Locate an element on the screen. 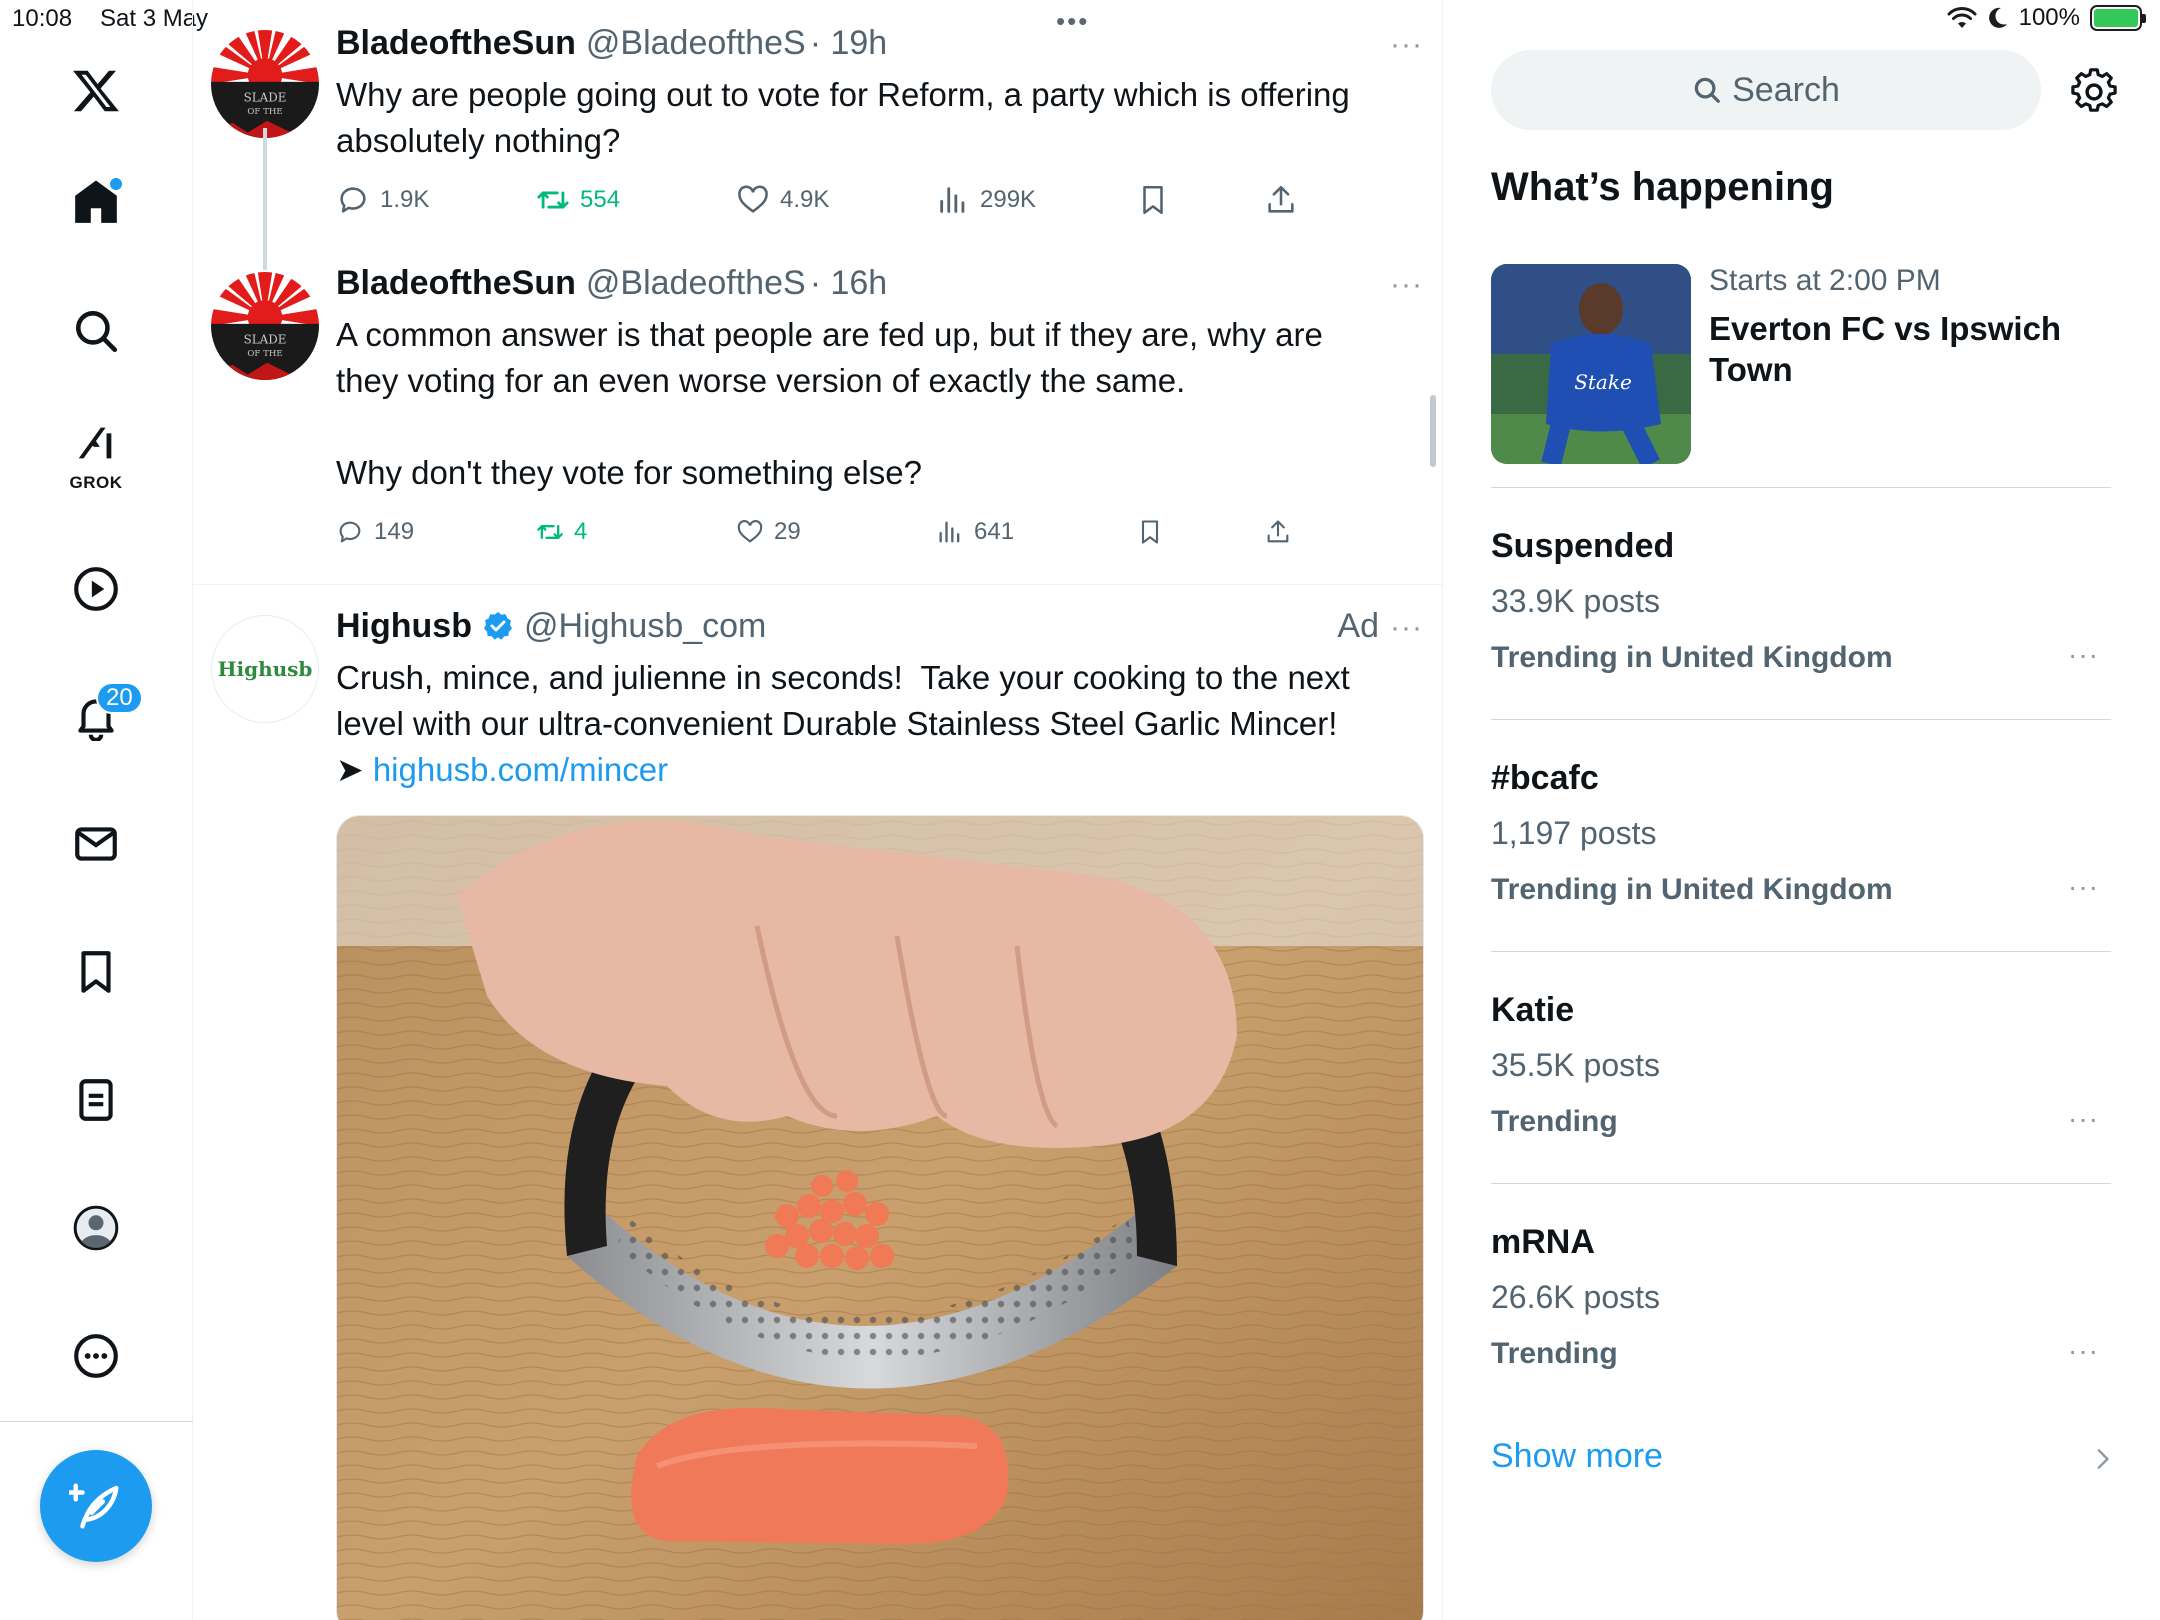 This screenshot has height=1620, width=2160. heart-icon is located at coordinates (753, 199).